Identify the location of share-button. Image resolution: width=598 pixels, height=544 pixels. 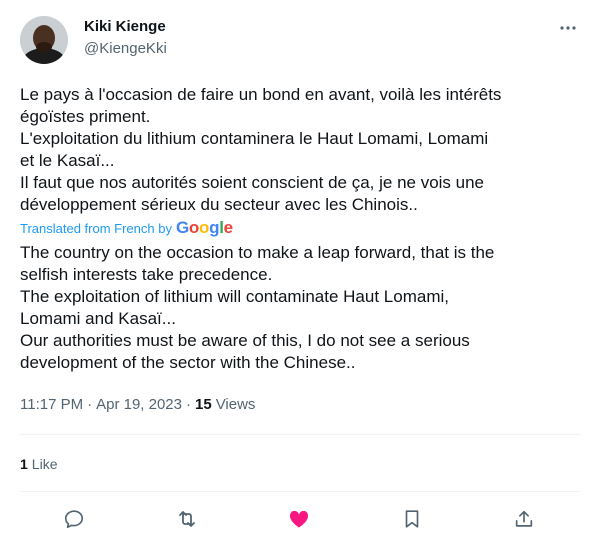
(524, 519).